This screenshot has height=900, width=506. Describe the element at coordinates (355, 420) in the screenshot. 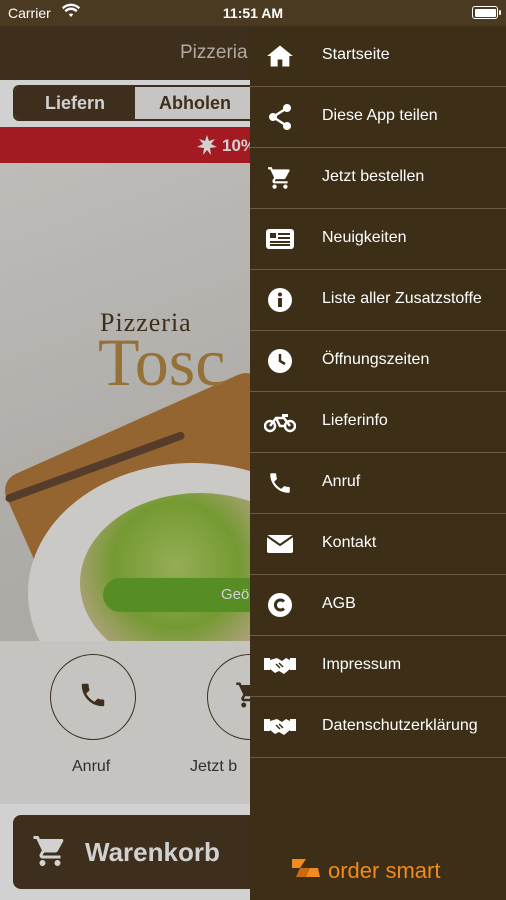

I see `menu-item-label: Lieferinfo` at that location.